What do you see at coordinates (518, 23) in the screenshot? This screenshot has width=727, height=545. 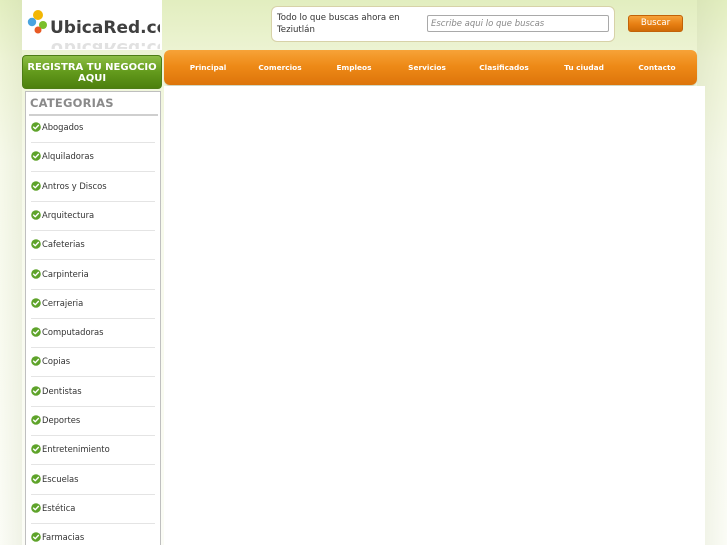 I see `search-input` at bounding box center [518, 23].